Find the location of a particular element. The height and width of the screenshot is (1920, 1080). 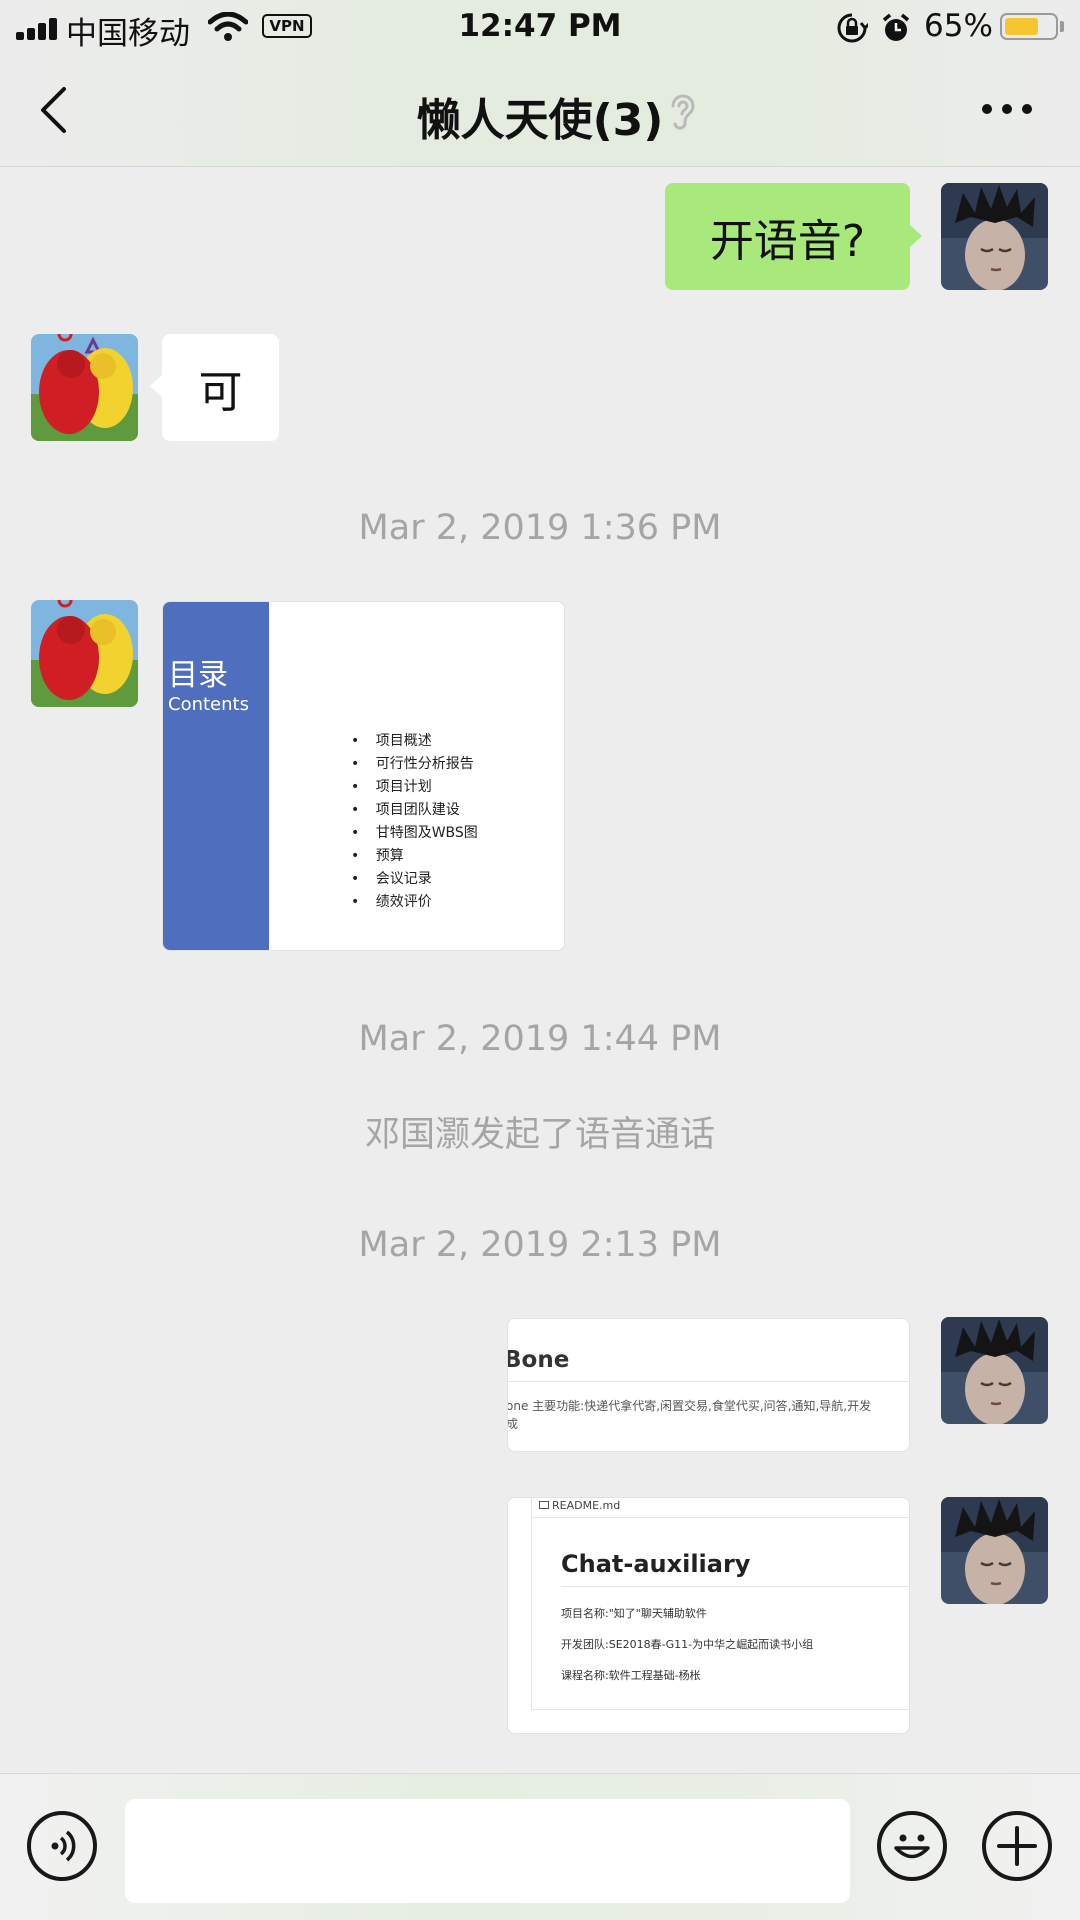

list-item: • 项目团队建设 is located at coordinates (405, 810).